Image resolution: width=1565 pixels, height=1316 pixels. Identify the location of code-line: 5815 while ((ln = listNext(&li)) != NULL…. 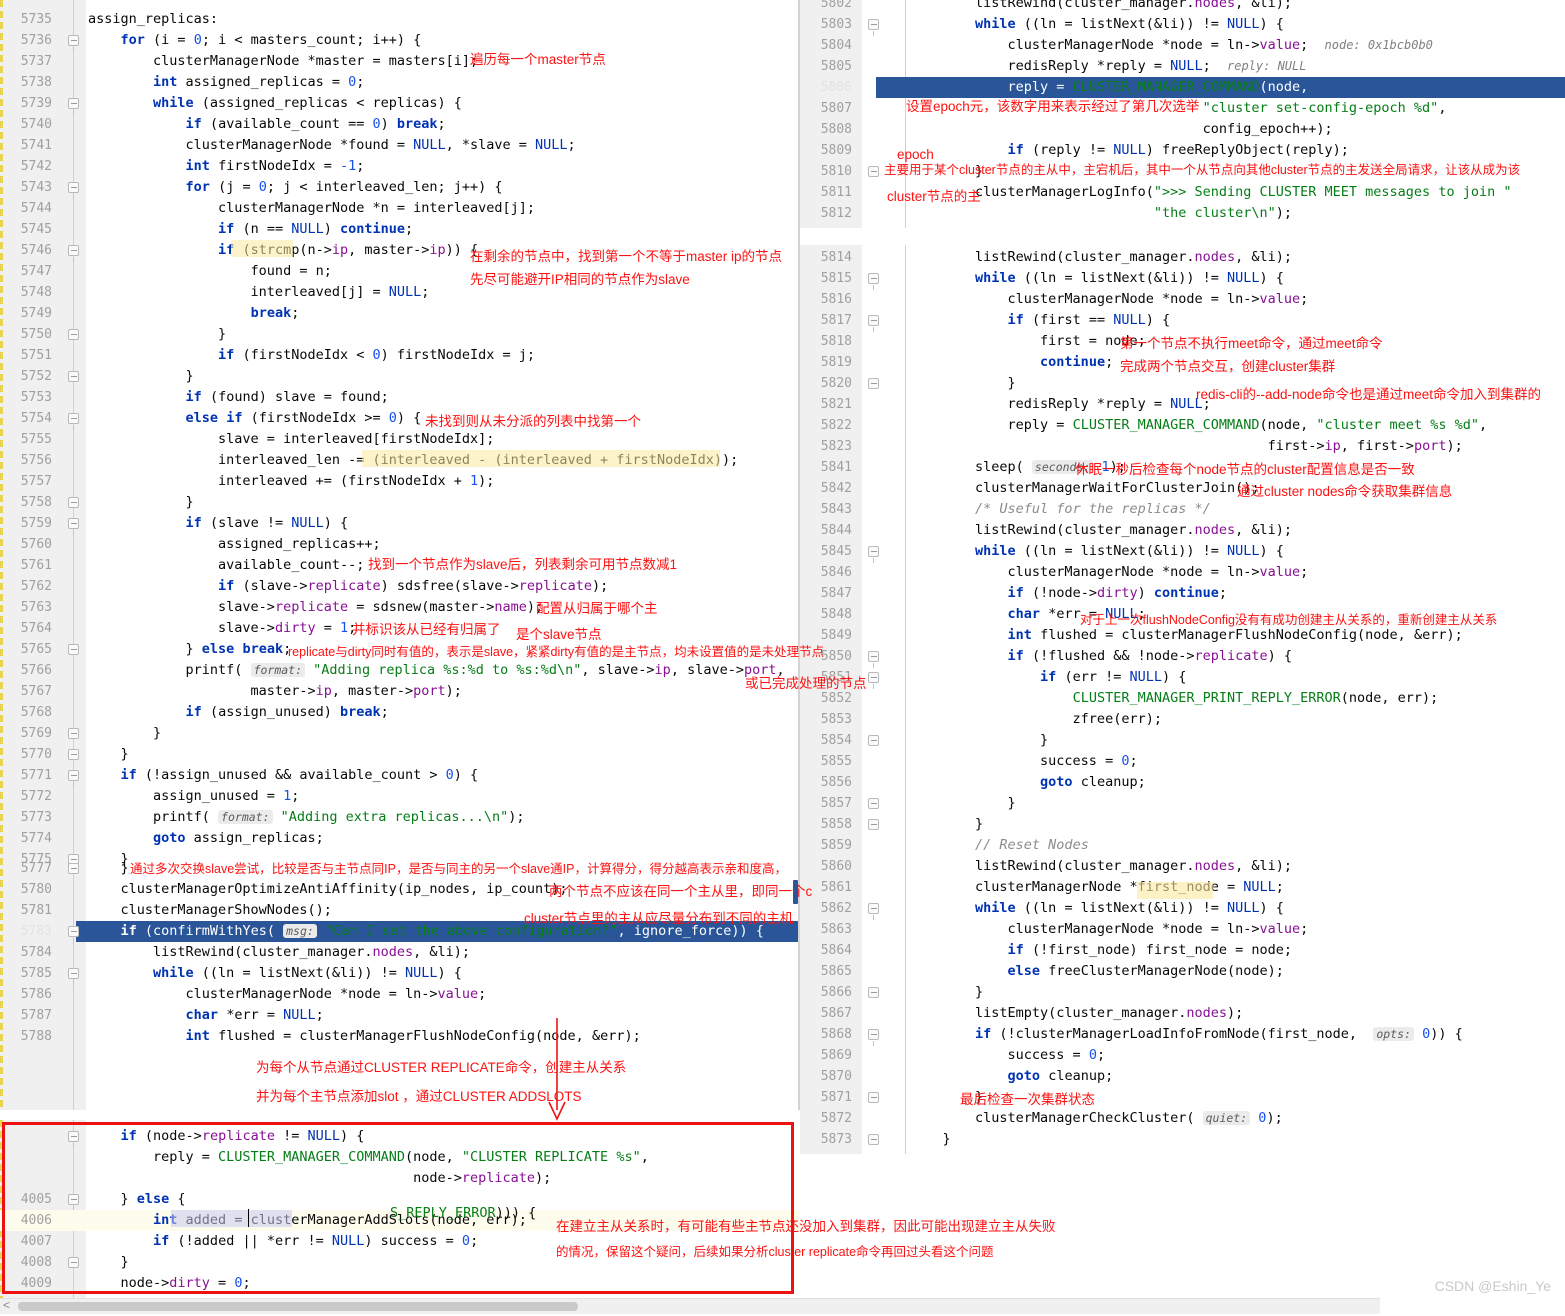
(1182, 279).